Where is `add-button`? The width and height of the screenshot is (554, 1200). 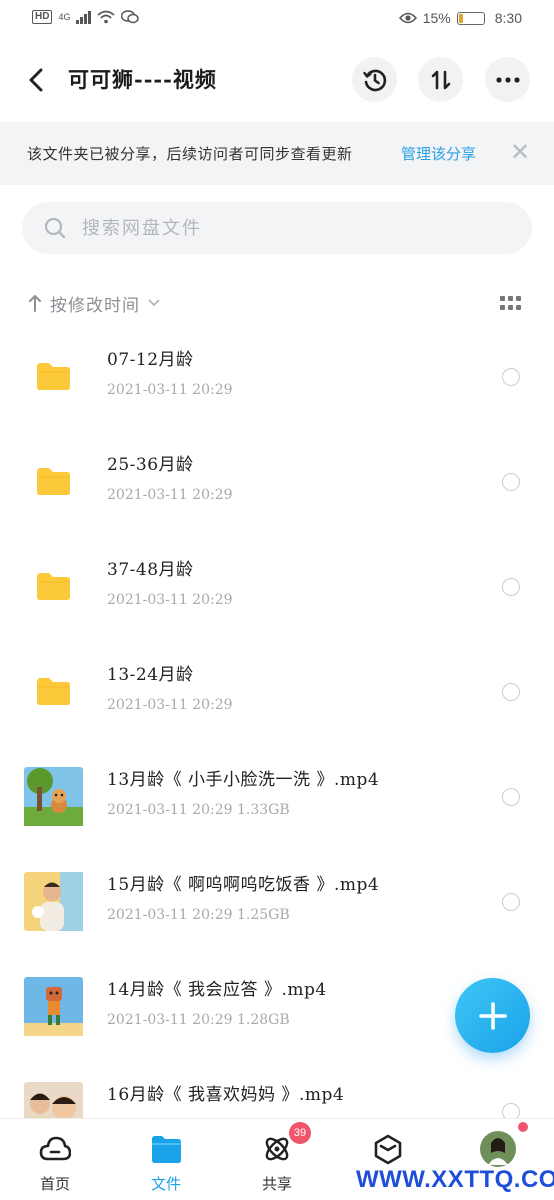 add-button is located at coordinates (492, 1015).